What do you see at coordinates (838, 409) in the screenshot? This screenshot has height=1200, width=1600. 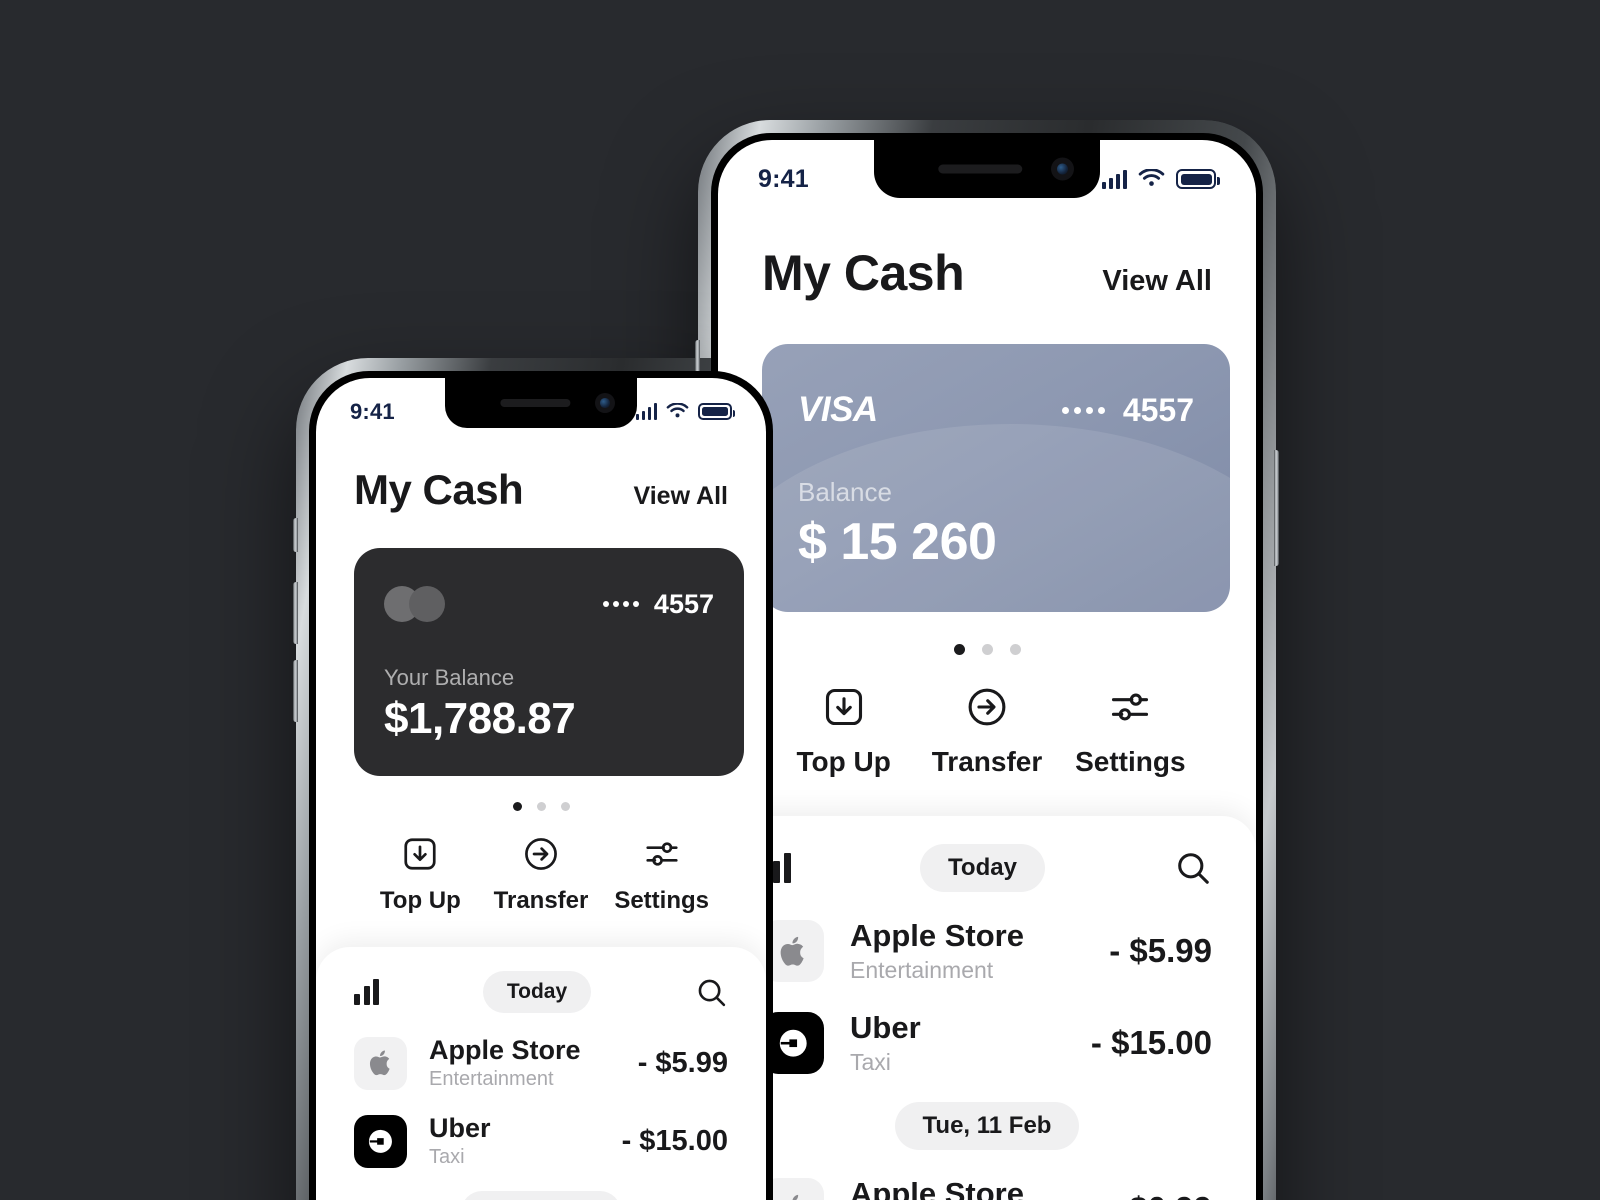 I see `visa-logo-icon: VISA` at bounding box center [838, 409].